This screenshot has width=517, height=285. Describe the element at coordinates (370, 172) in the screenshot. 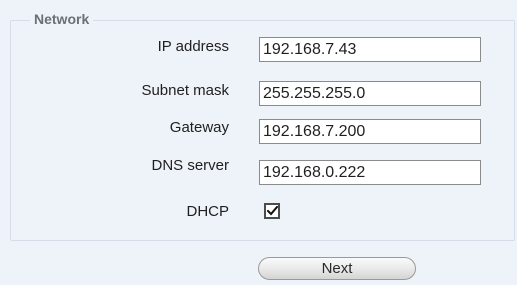

I see `dns-server-input: 192.168.0.222` at that location.